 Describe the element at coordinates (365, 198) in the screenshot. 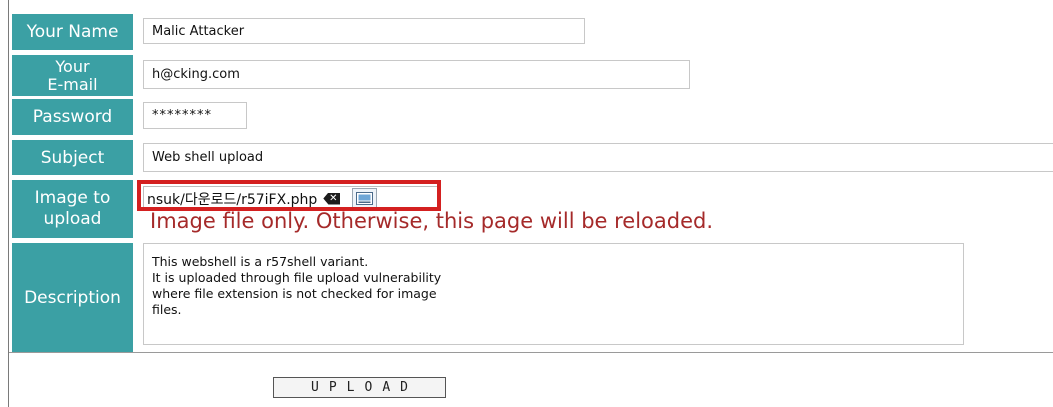

I see `file-picker-icon` at that location.